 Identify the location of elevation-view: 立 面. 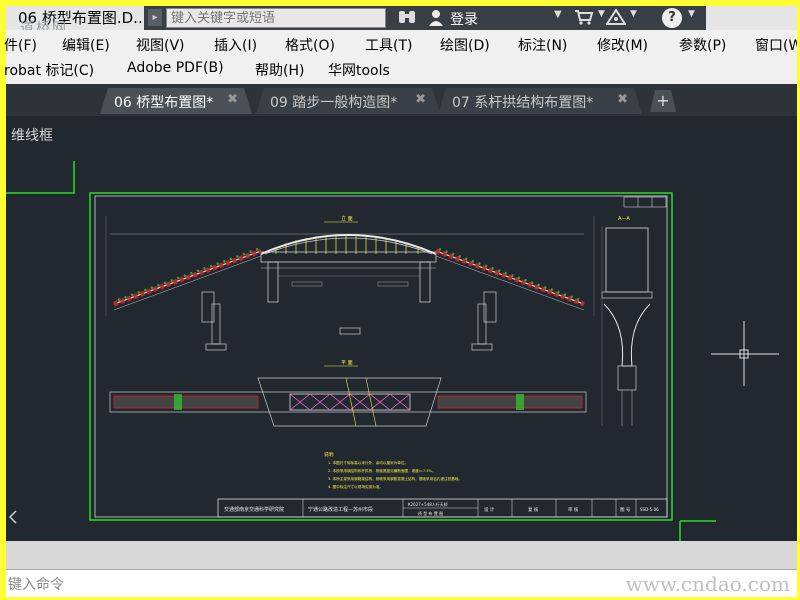
(350, 283).